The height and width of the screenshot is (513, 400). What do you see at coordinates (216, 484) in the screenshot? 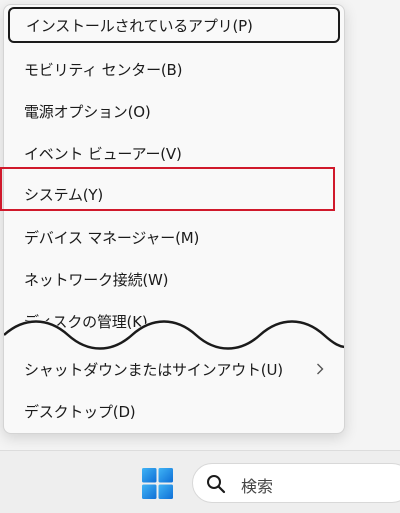
I see `search-icon` at bounding box center [216, 484].